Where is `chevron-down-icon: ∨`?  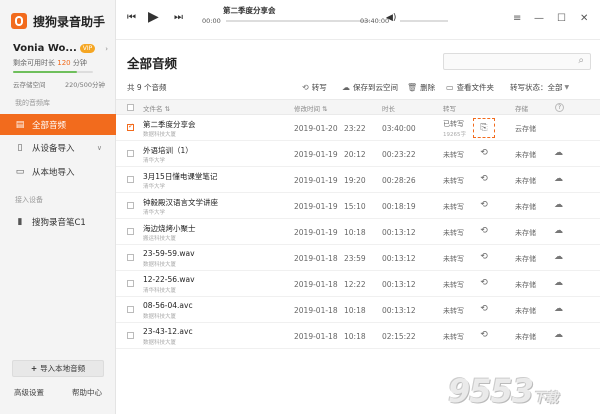
chevron-down-icon: ∨ is located at coordinates (99, 148).